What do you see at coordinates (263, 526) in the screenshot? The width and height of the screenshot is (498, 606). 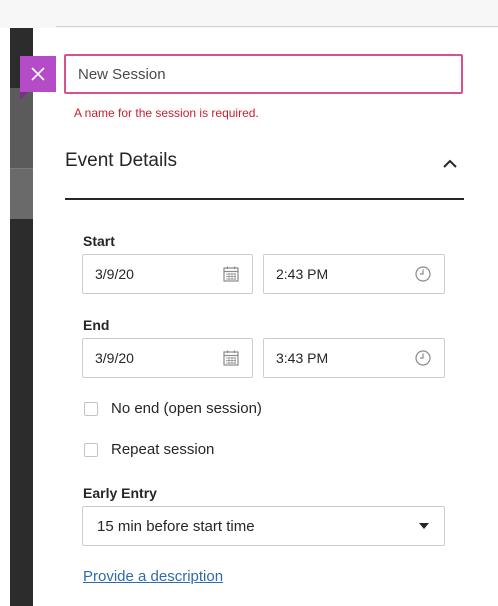 I see `early-entry-select: 15 min before start time` at bounding box center [263, 526].